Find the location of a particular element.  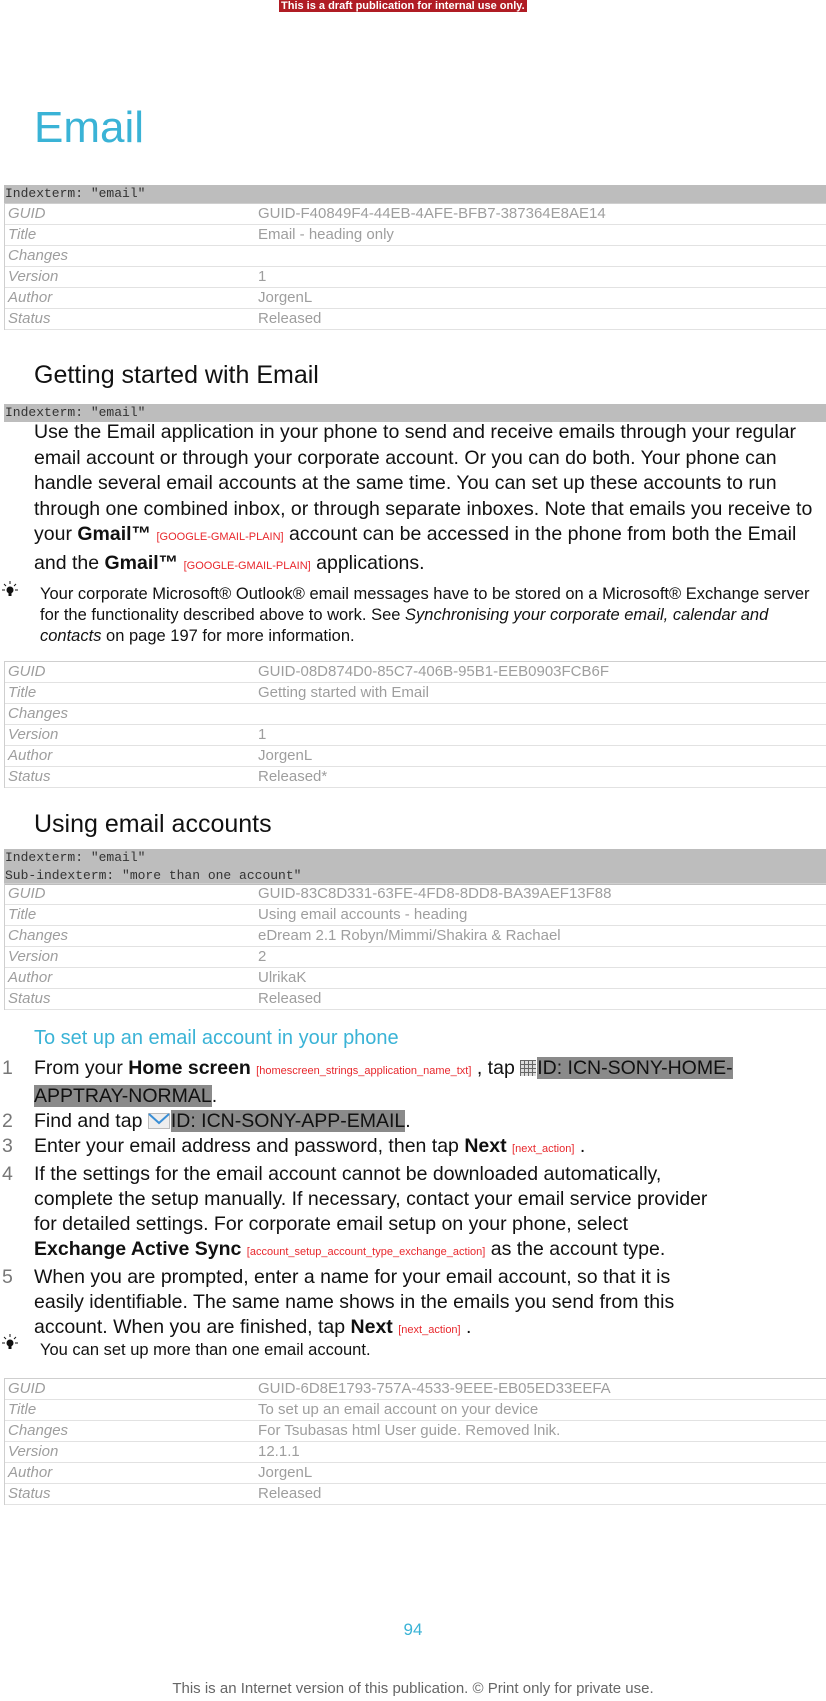

icon-id-placeholder: ID: ICN-SONY-APP-EMAIL is located at coordinates (288, 1121).